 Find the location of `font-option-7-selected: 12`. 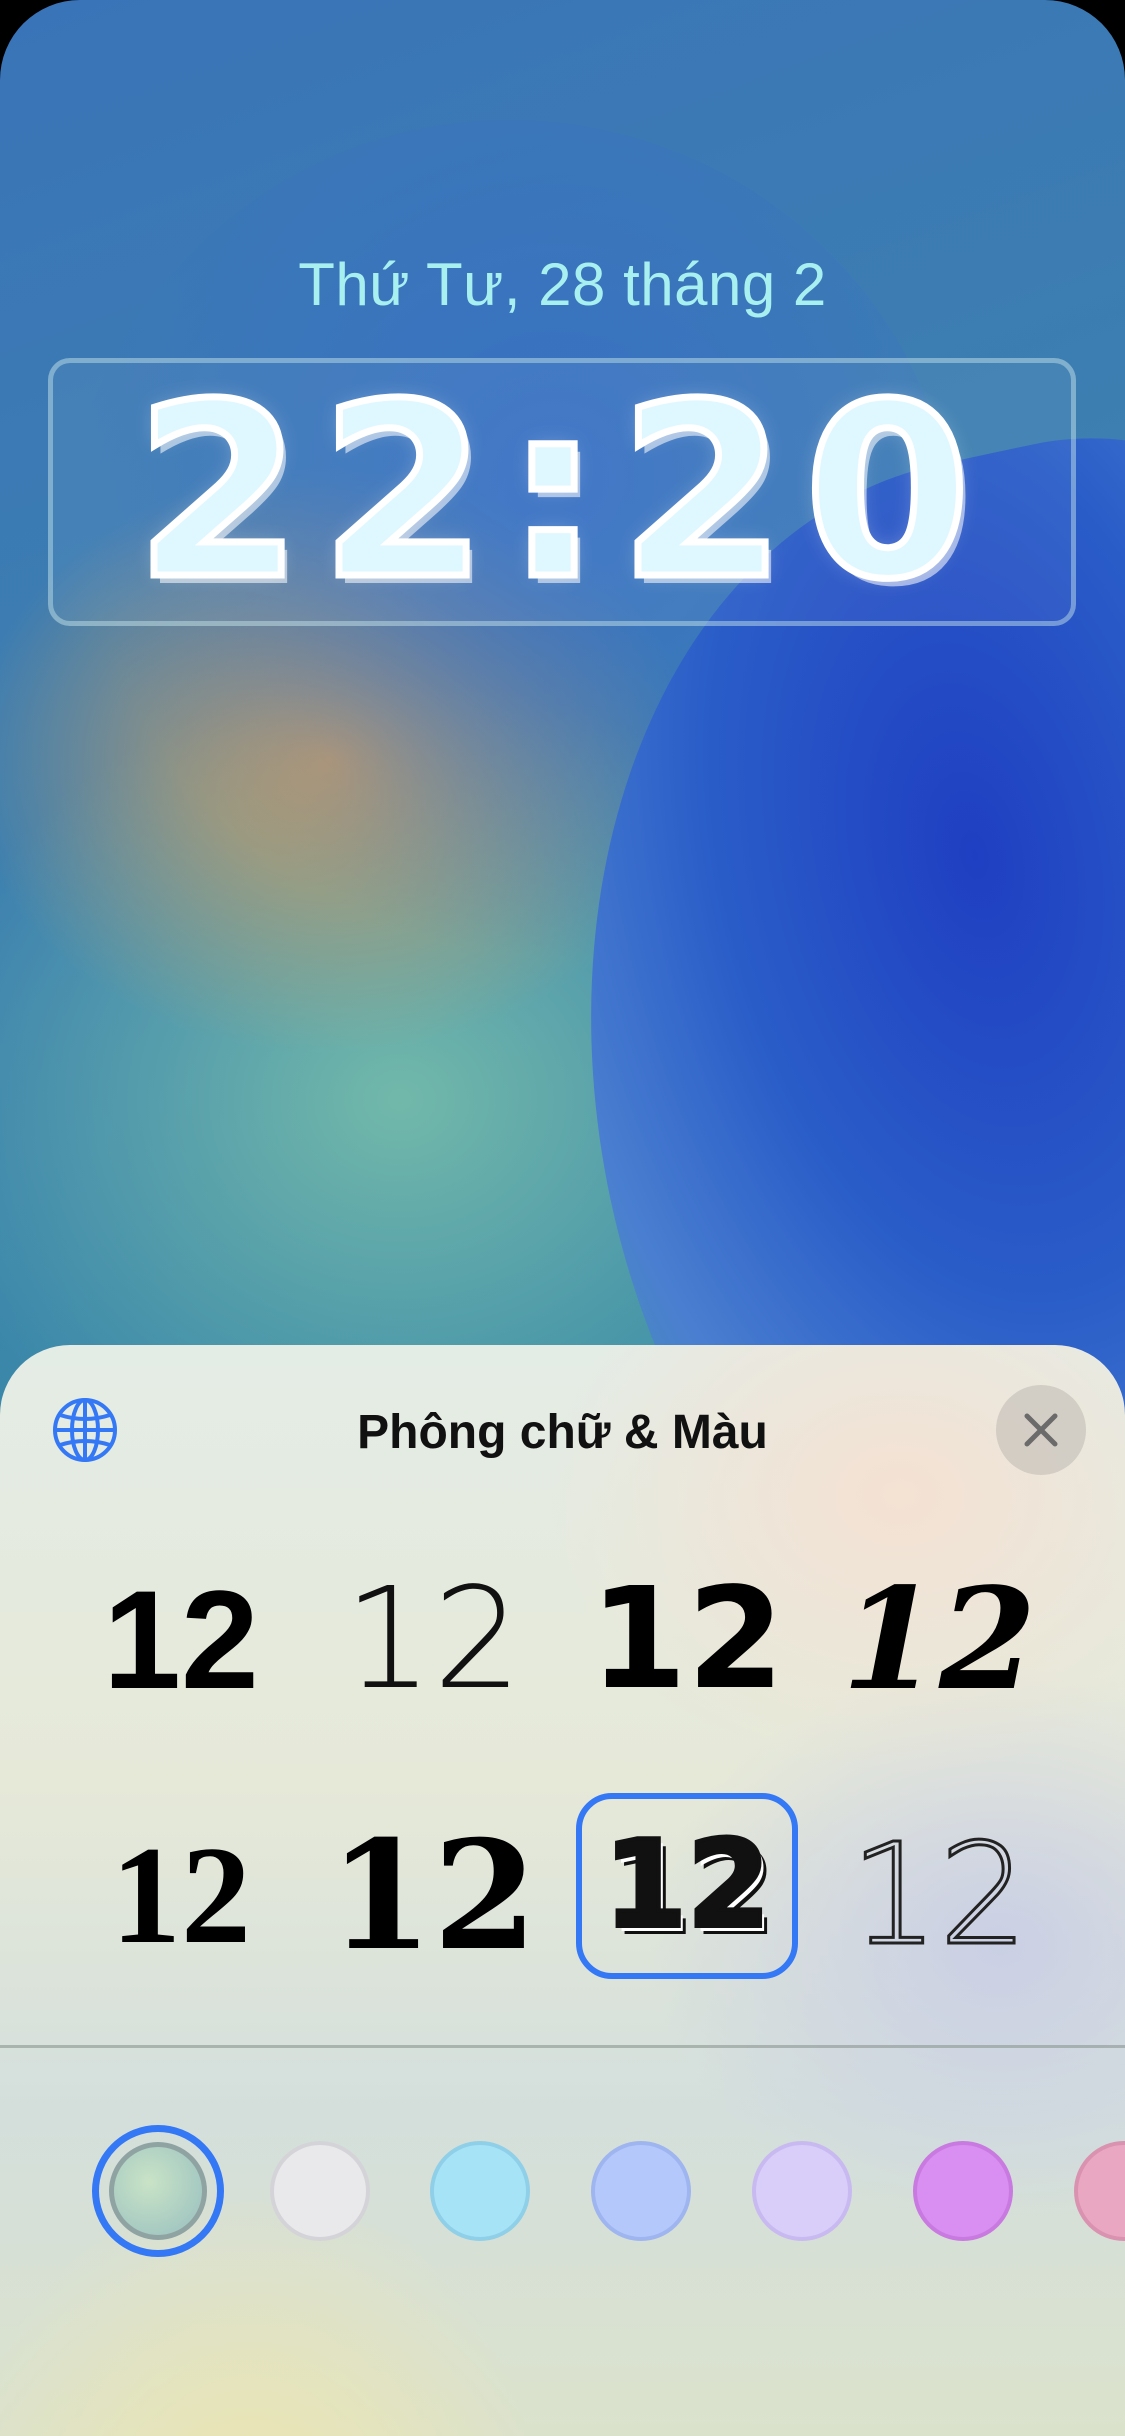

font-option-7-selected: 12 is located at coordinates (687, 1886).